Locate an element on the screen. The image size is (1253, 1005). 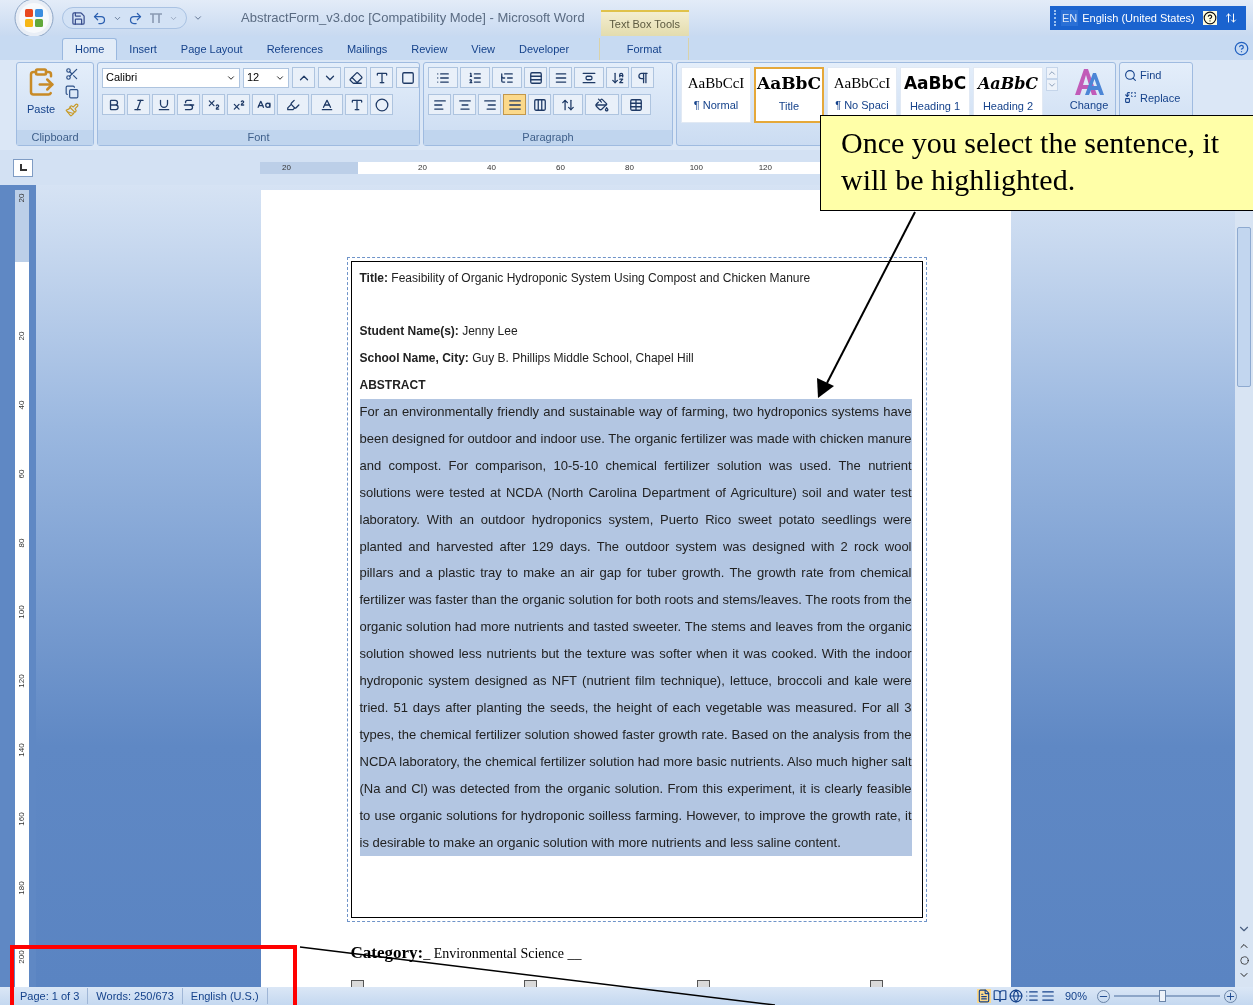
ruler-number: 80 is located at coordinates (629, 167).